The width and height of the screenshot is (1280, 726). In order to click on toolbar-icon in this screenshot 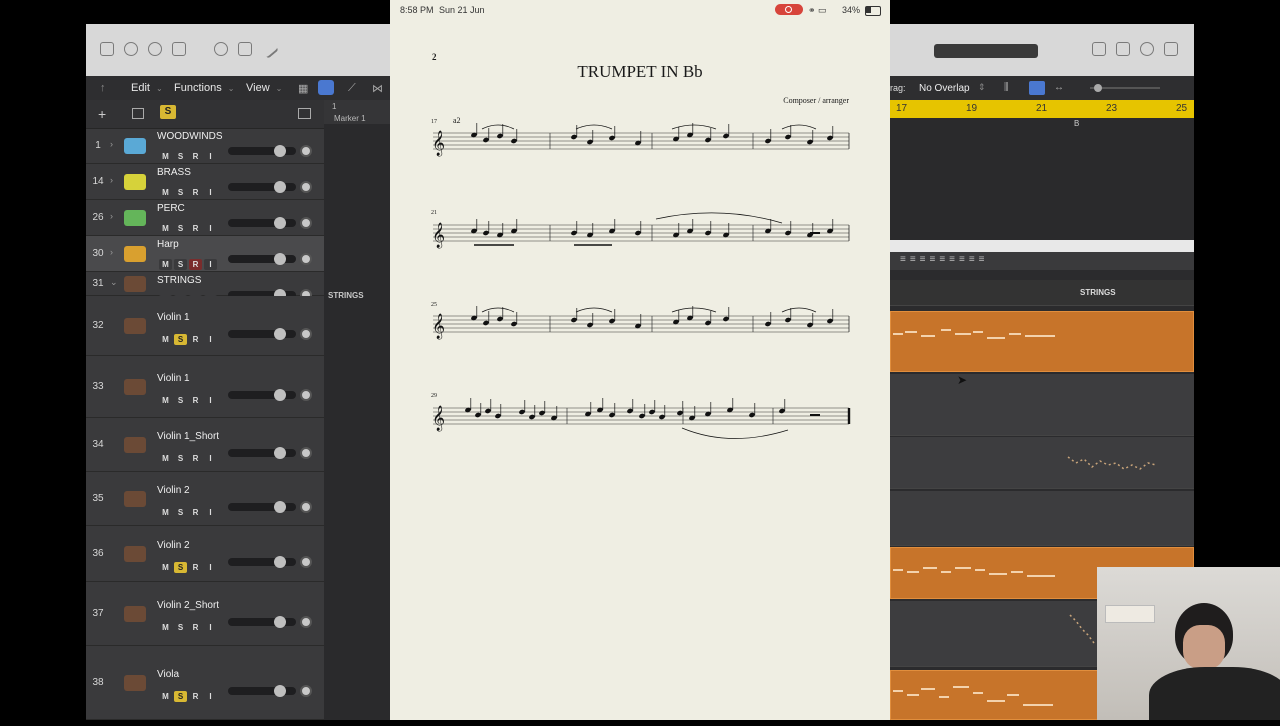, I will do `click(179, 49)`.